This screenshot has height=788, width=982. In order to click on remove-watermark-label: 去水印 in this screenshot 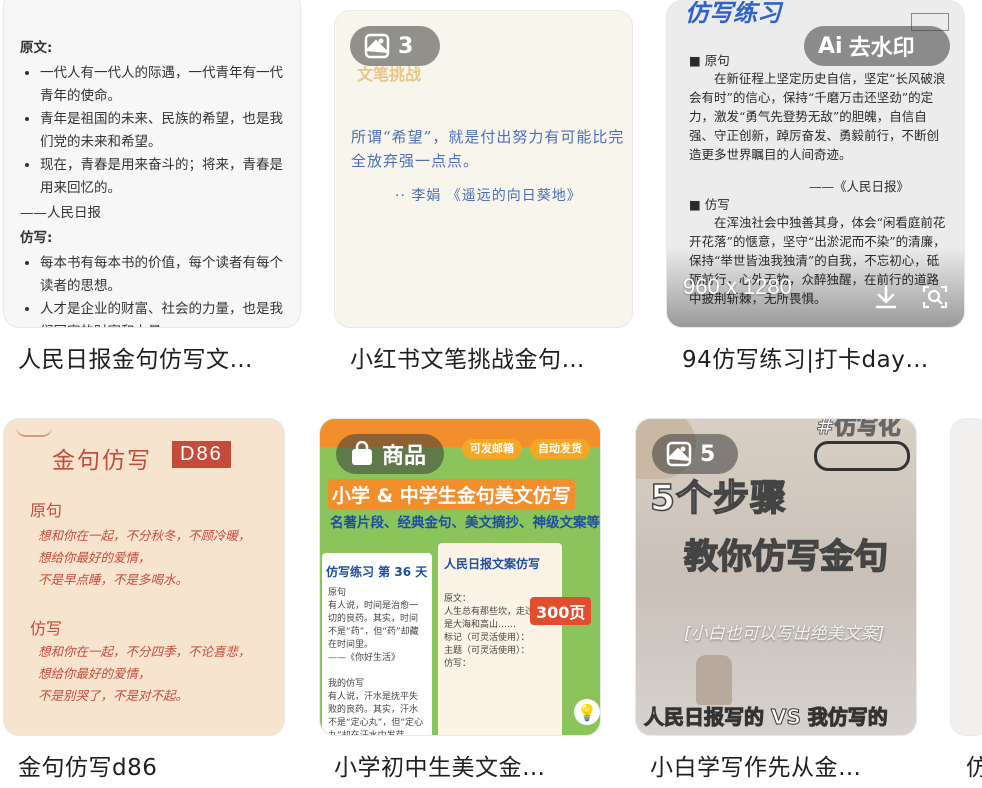, I will do `click(881, 48)`.